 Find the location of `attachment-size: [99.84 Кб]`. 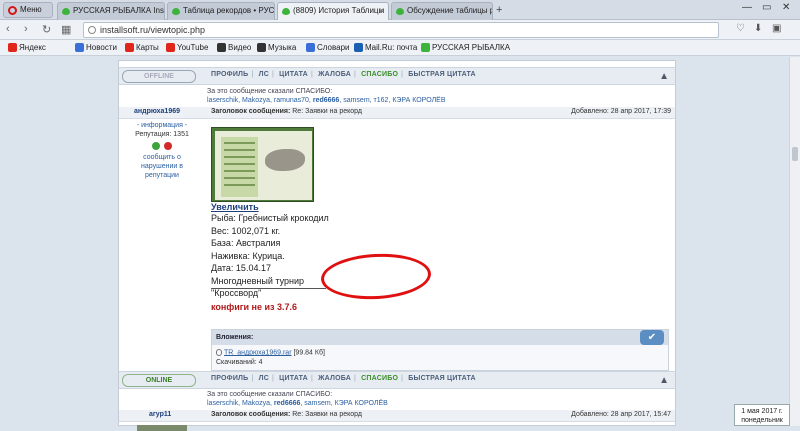

attachment-size: [99.84 Кб] is located at coordinates (309, 353).